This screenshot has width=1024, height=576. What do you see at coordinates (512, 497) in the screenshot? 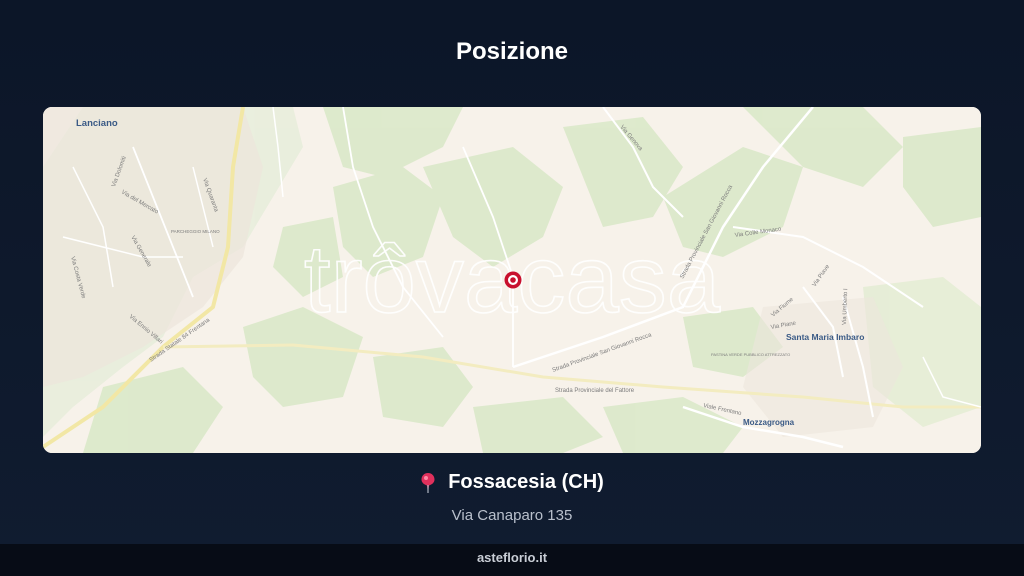
I see `location-info: Fossacesia (CH) Via Canaparo 135` at bounding box center [512, 497].